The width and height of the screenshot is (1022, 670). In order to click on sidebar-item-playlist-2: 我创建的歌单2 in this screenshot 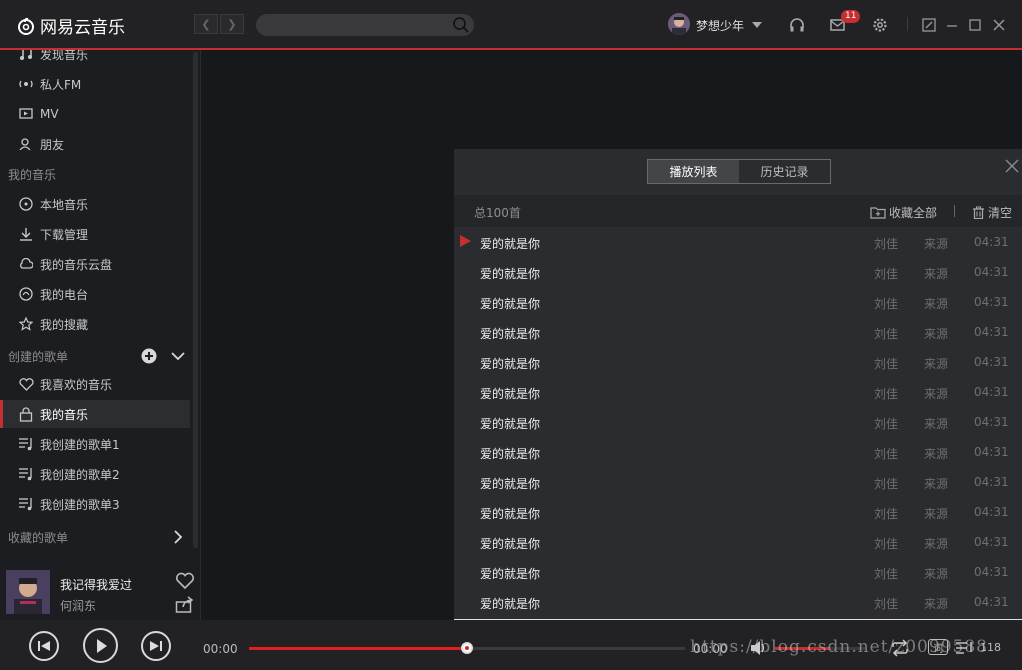, I will do `click(95, 474)`.